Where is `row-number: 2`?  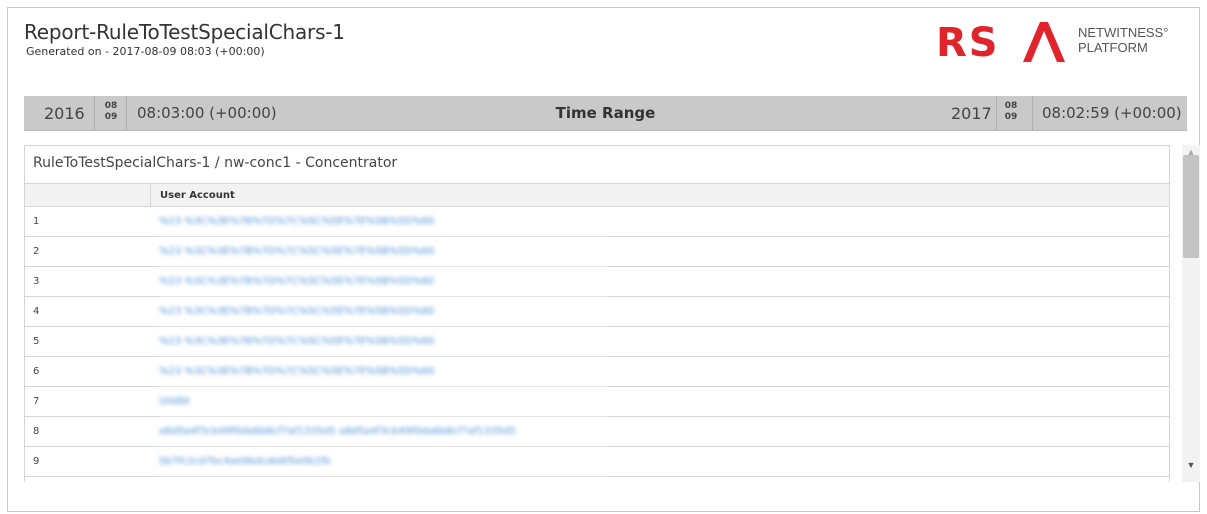 row-number: 2 is located at coordinates (36, 251).